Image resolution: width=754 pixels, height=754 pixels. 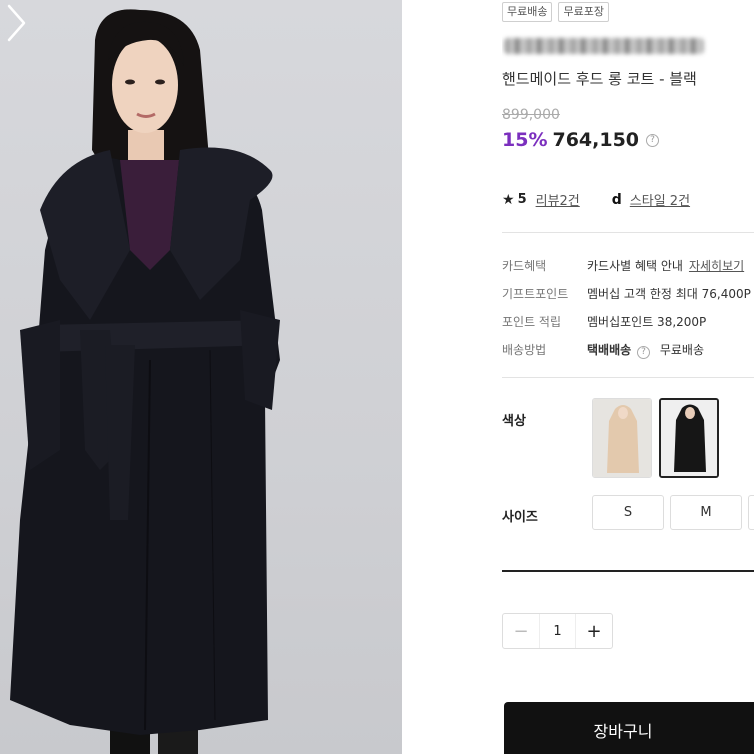 What do you see at coordinates (524, 350) in the screenshot?
I see `spec-label: 배송방법` at bounding box center [524, 350].